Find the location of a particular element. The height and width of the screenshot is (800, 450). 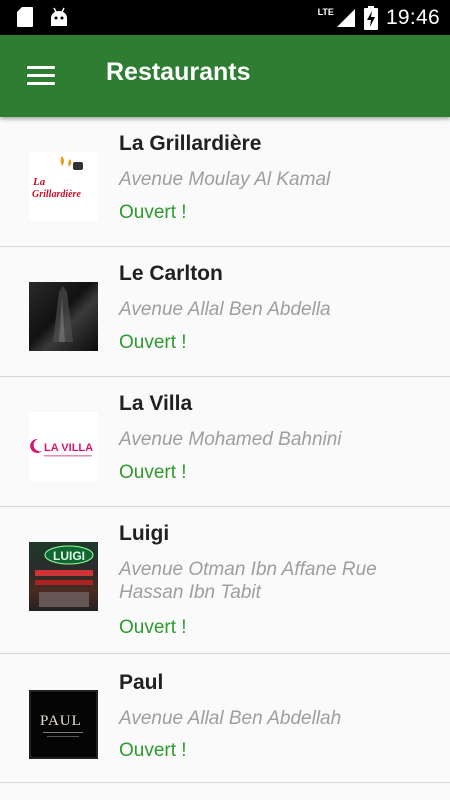

svg-text: Grillardière is located at coordinates (56, 194).